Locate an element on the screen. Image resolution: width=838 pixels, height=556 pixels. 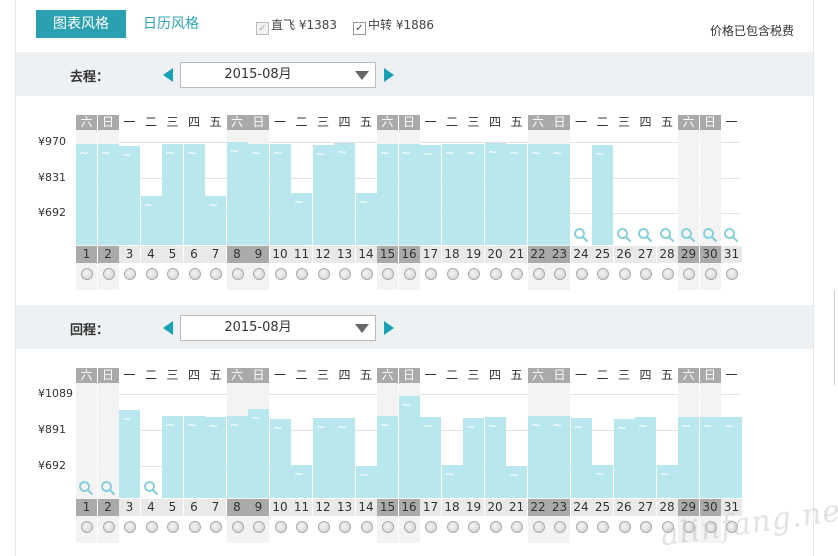
day-column: 五 ~14 is located at coordinates (366, 455).